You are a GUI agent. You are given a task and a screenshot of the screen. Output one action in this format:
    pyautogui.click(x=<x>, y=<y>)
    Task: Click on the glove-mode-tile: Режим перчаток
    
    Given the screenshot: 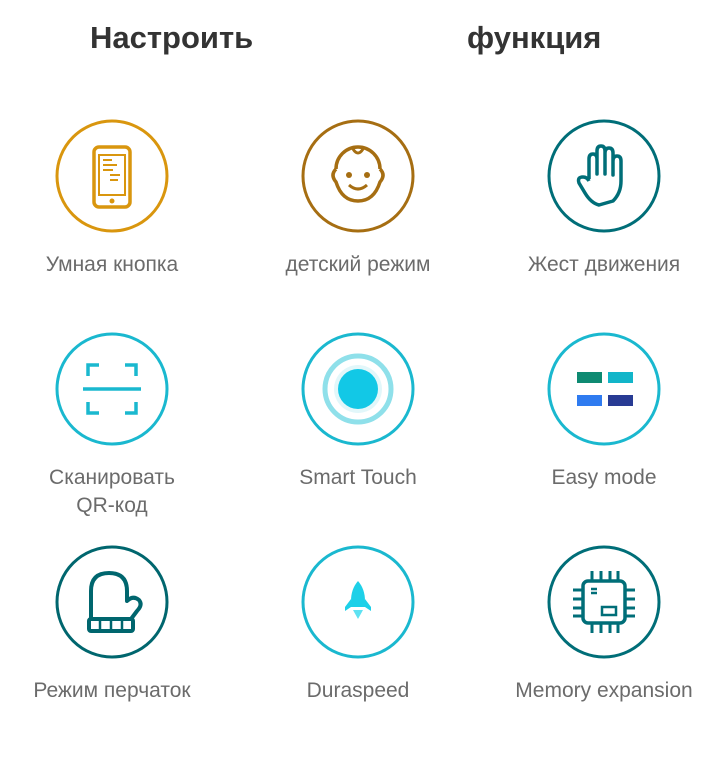 What is the action you would take?
    pyautogui.click(x=115, y=645)
    